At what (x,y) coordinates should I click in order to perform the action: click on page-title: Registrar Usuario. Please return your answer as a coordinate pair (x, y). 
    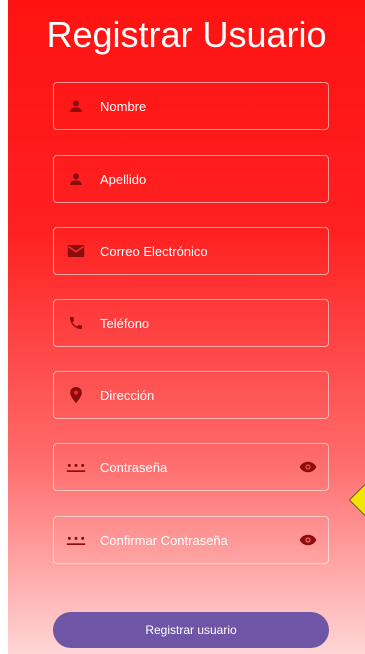
    Looking at the image, I should click on (186, 34).